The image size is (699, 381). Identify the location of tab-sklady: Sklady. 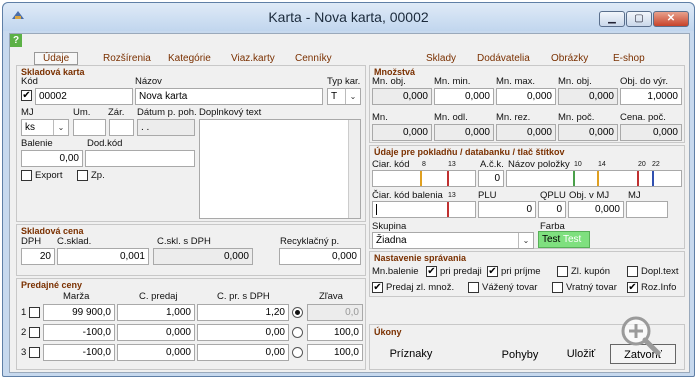
(441, 58).